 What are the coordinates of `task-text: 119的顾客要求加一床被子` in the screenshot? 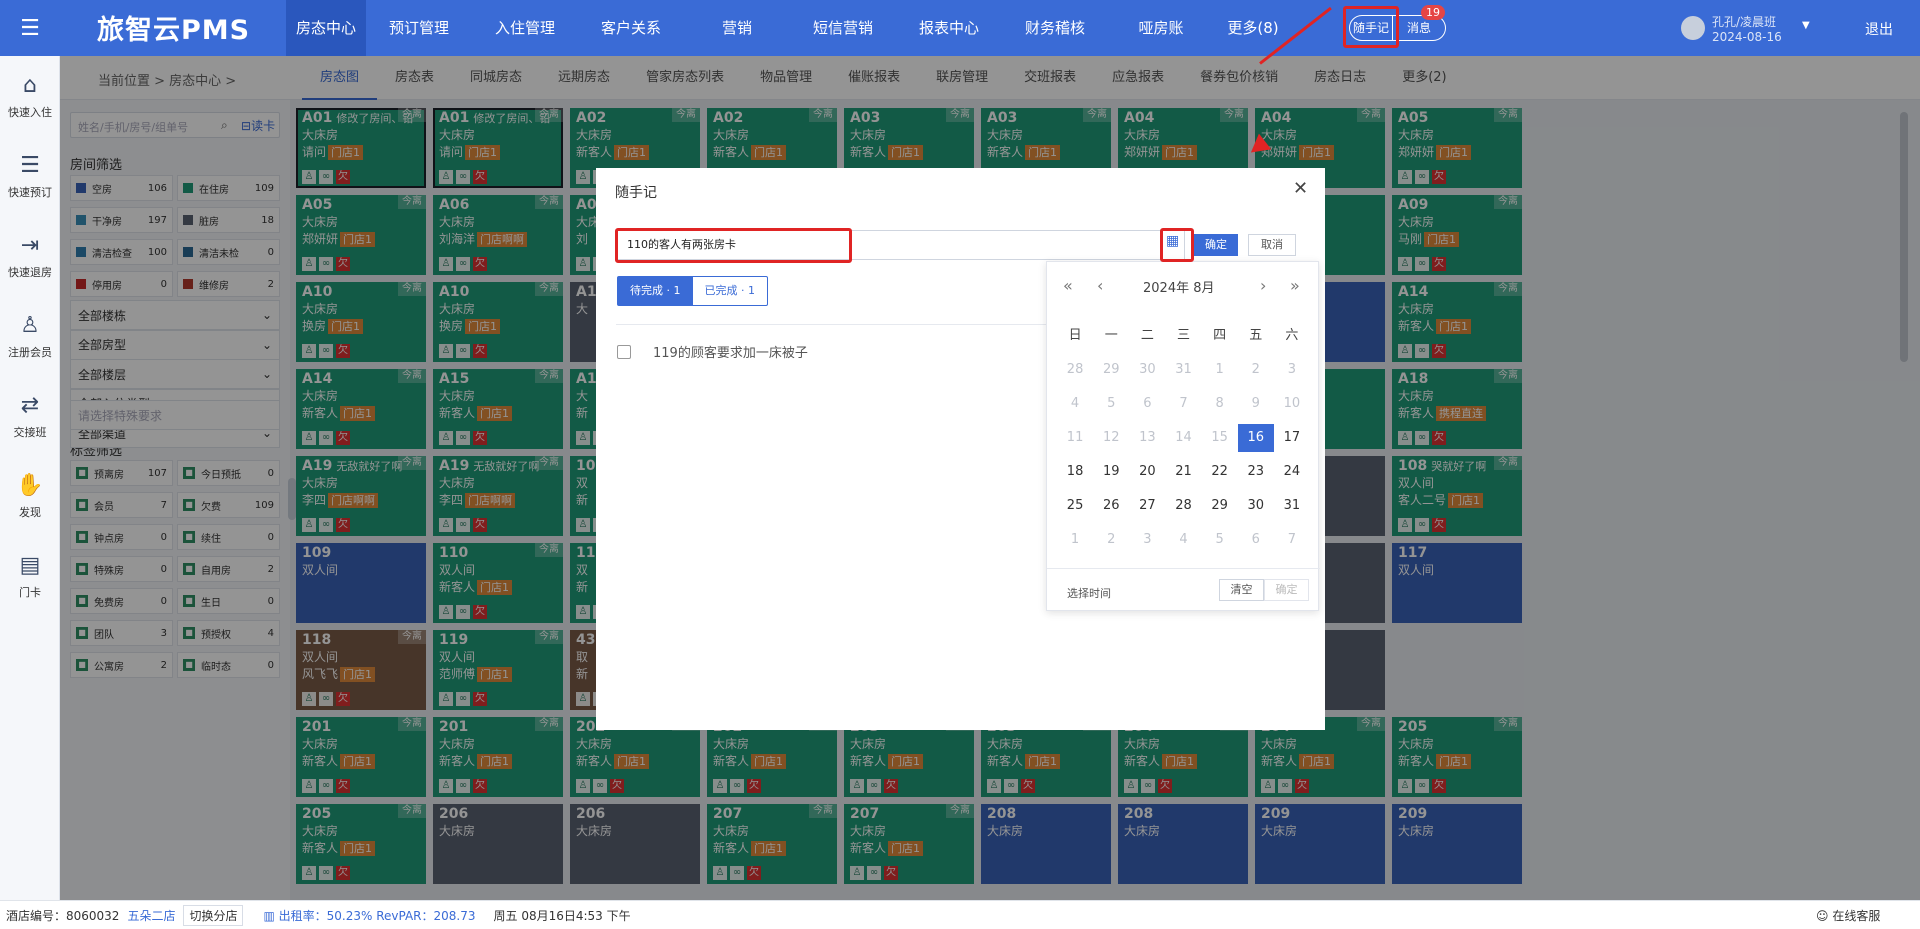 It's located at (730, 353).